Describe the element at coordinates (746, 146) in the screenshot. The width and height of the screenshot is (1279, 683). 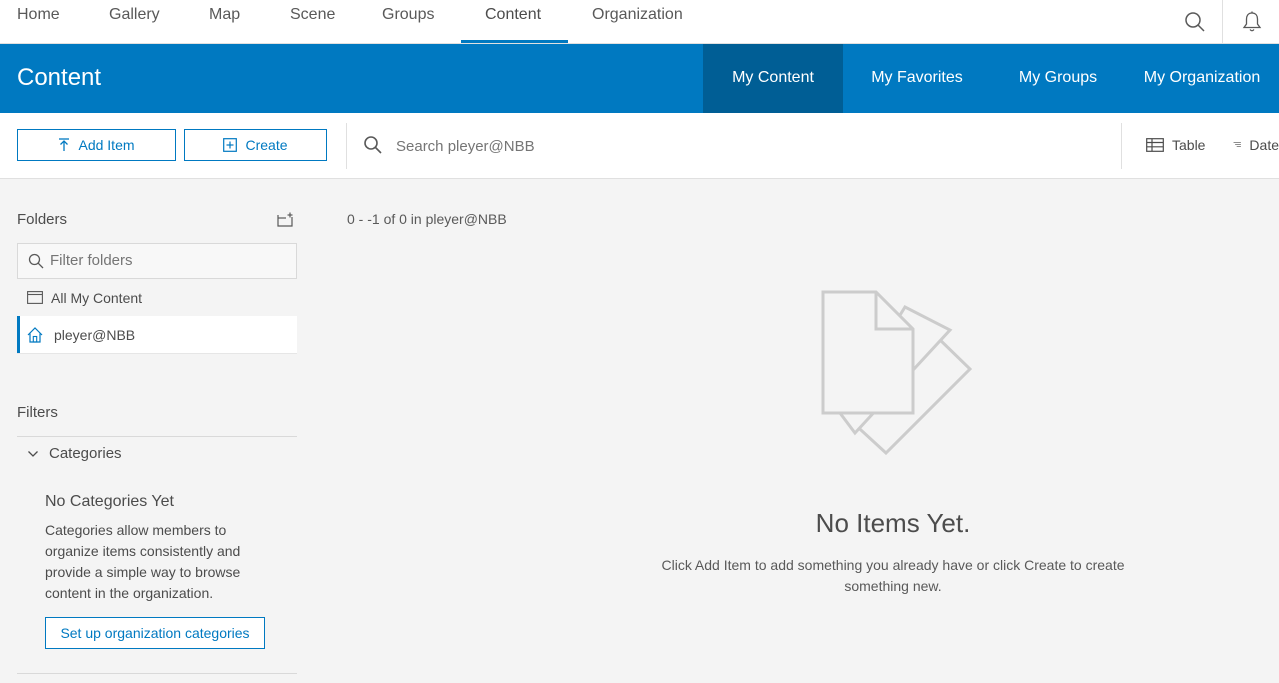
I see `content-search-input` at that location.